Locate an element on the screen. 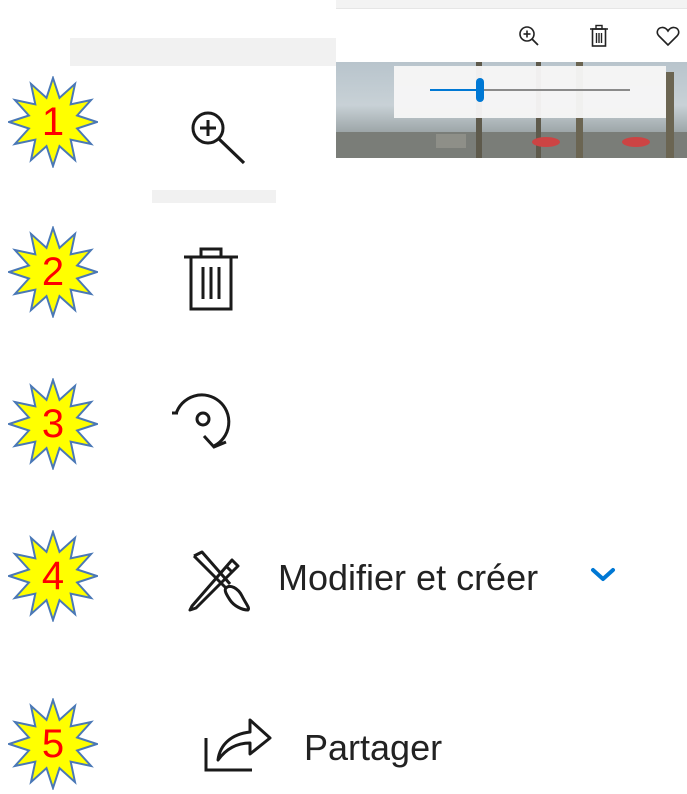  edit-create-label: Modifier et créer is located at coordinates (408, 578).